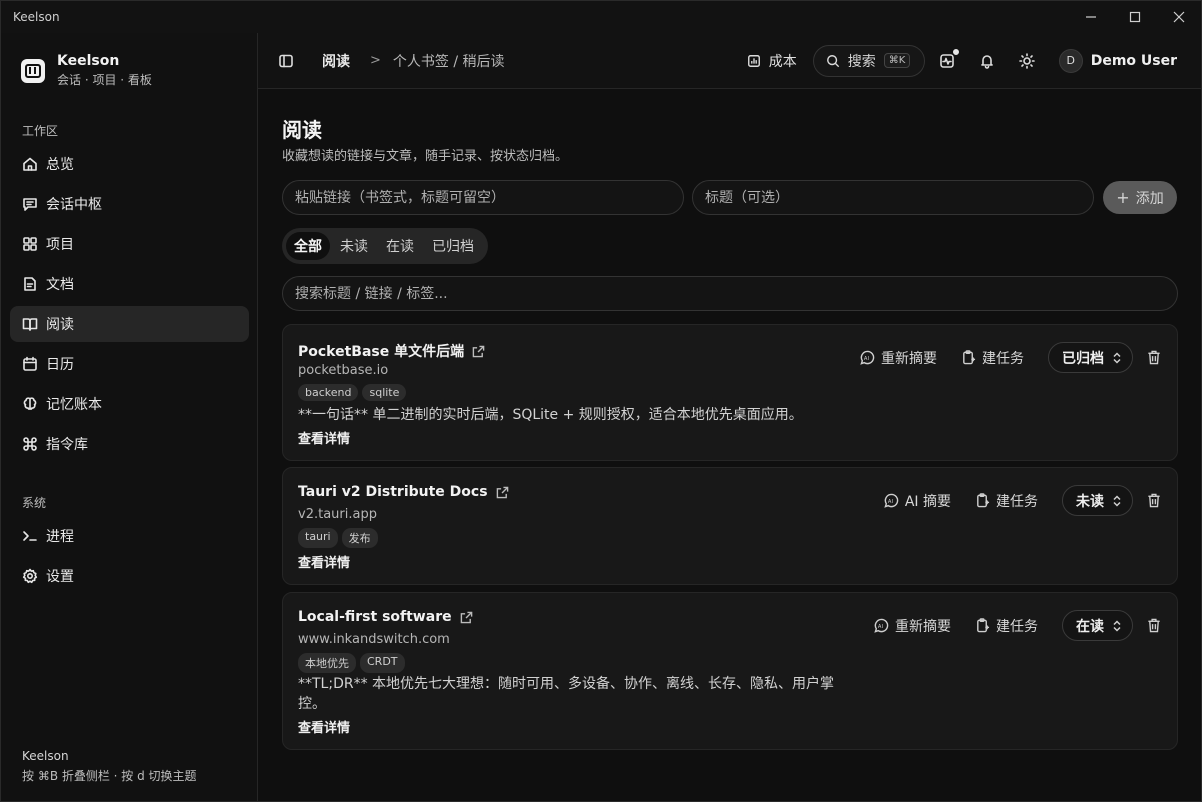 This screenshot has width=1202, height=802. I want to click on tag-chip: CRDT, so click(382, 663).